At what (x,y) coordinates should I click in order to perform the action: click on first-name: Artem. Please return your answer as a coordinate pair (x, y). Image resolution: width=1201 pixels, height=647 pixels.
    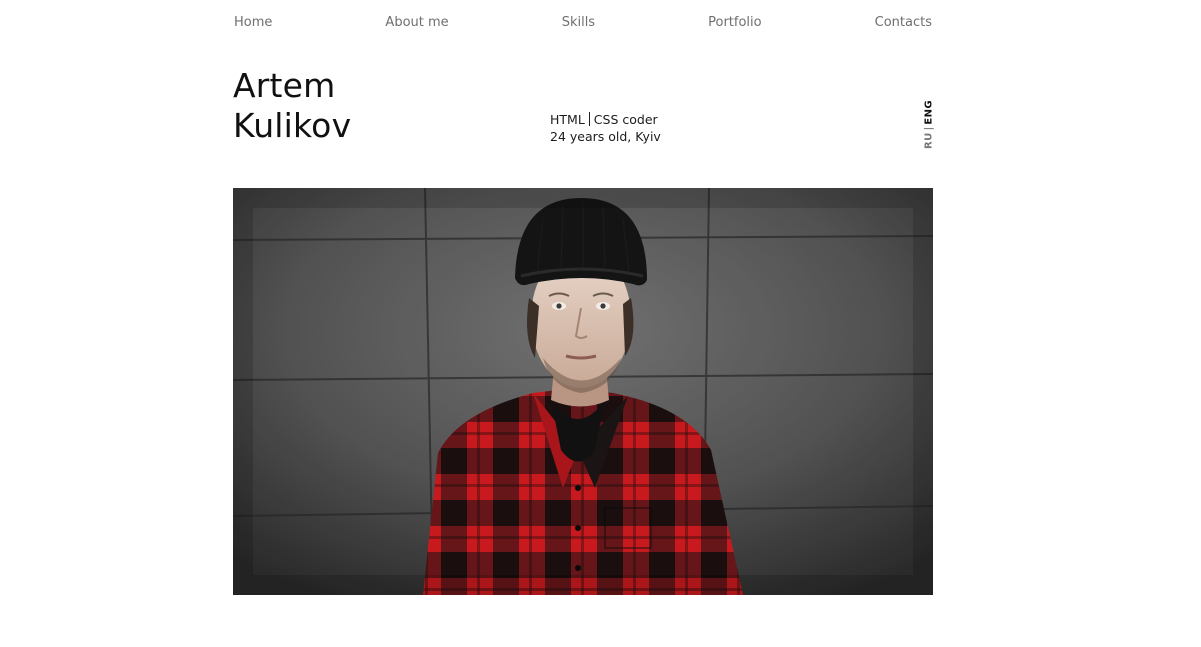
    Looking at the image, I should click on (284, 85).